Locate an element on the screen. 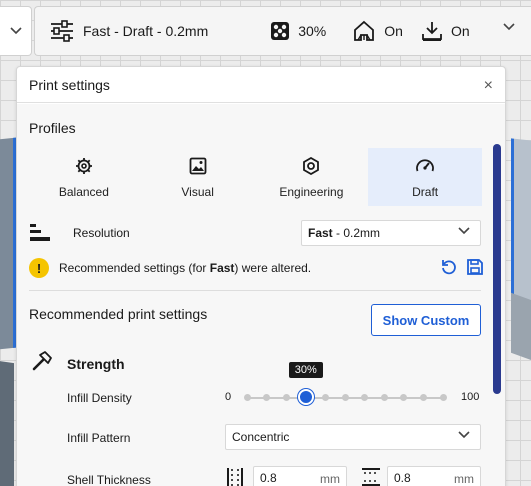 Image resolution: width=531 pixels, height=486 pixels. profile-tab-engineering: Engineering is located at coordinates (312, 177).